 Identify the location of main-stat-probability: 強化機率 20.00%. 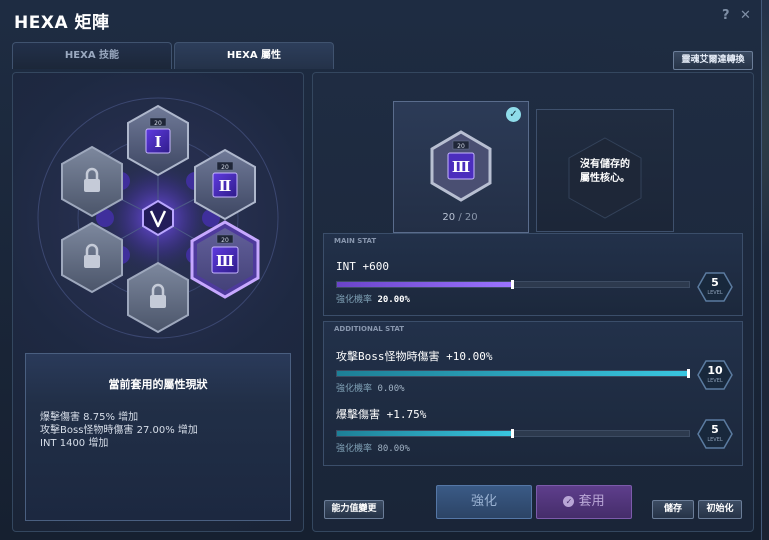
(373, 298).